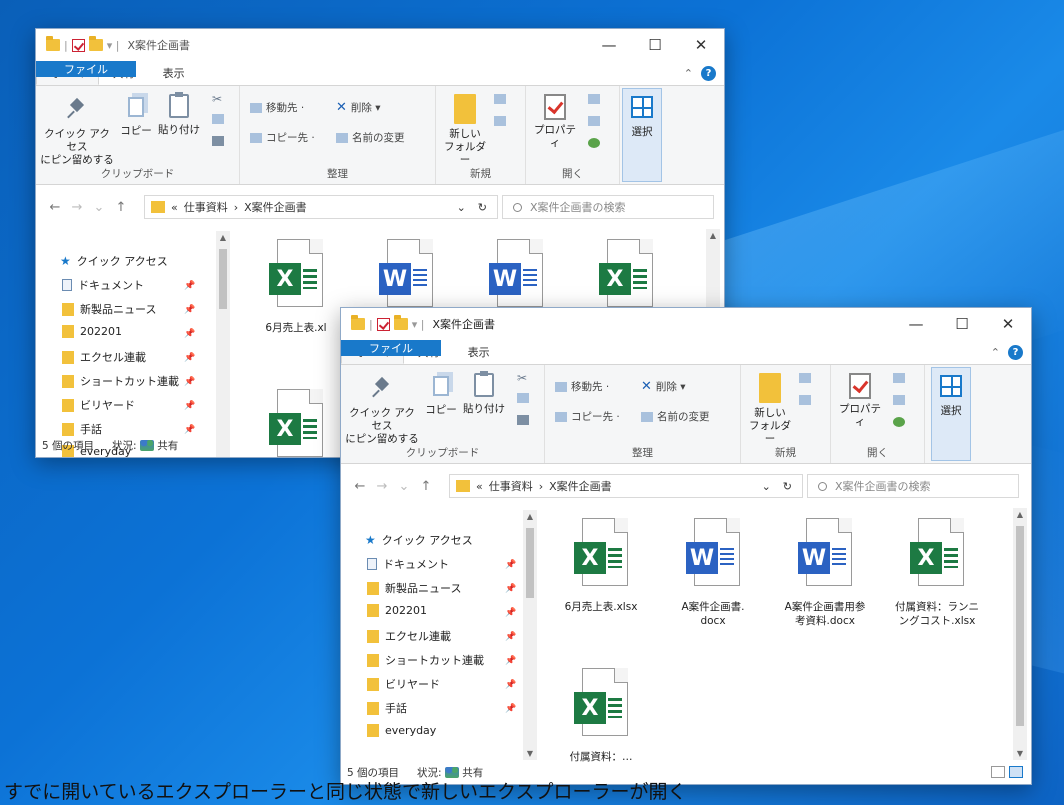 The width and height of the screenshot is (1064, 805). Describe the element at coordinates (601, 566) in the screenshot. I see `file-item: X 6月売上表.xlsx` at that location.